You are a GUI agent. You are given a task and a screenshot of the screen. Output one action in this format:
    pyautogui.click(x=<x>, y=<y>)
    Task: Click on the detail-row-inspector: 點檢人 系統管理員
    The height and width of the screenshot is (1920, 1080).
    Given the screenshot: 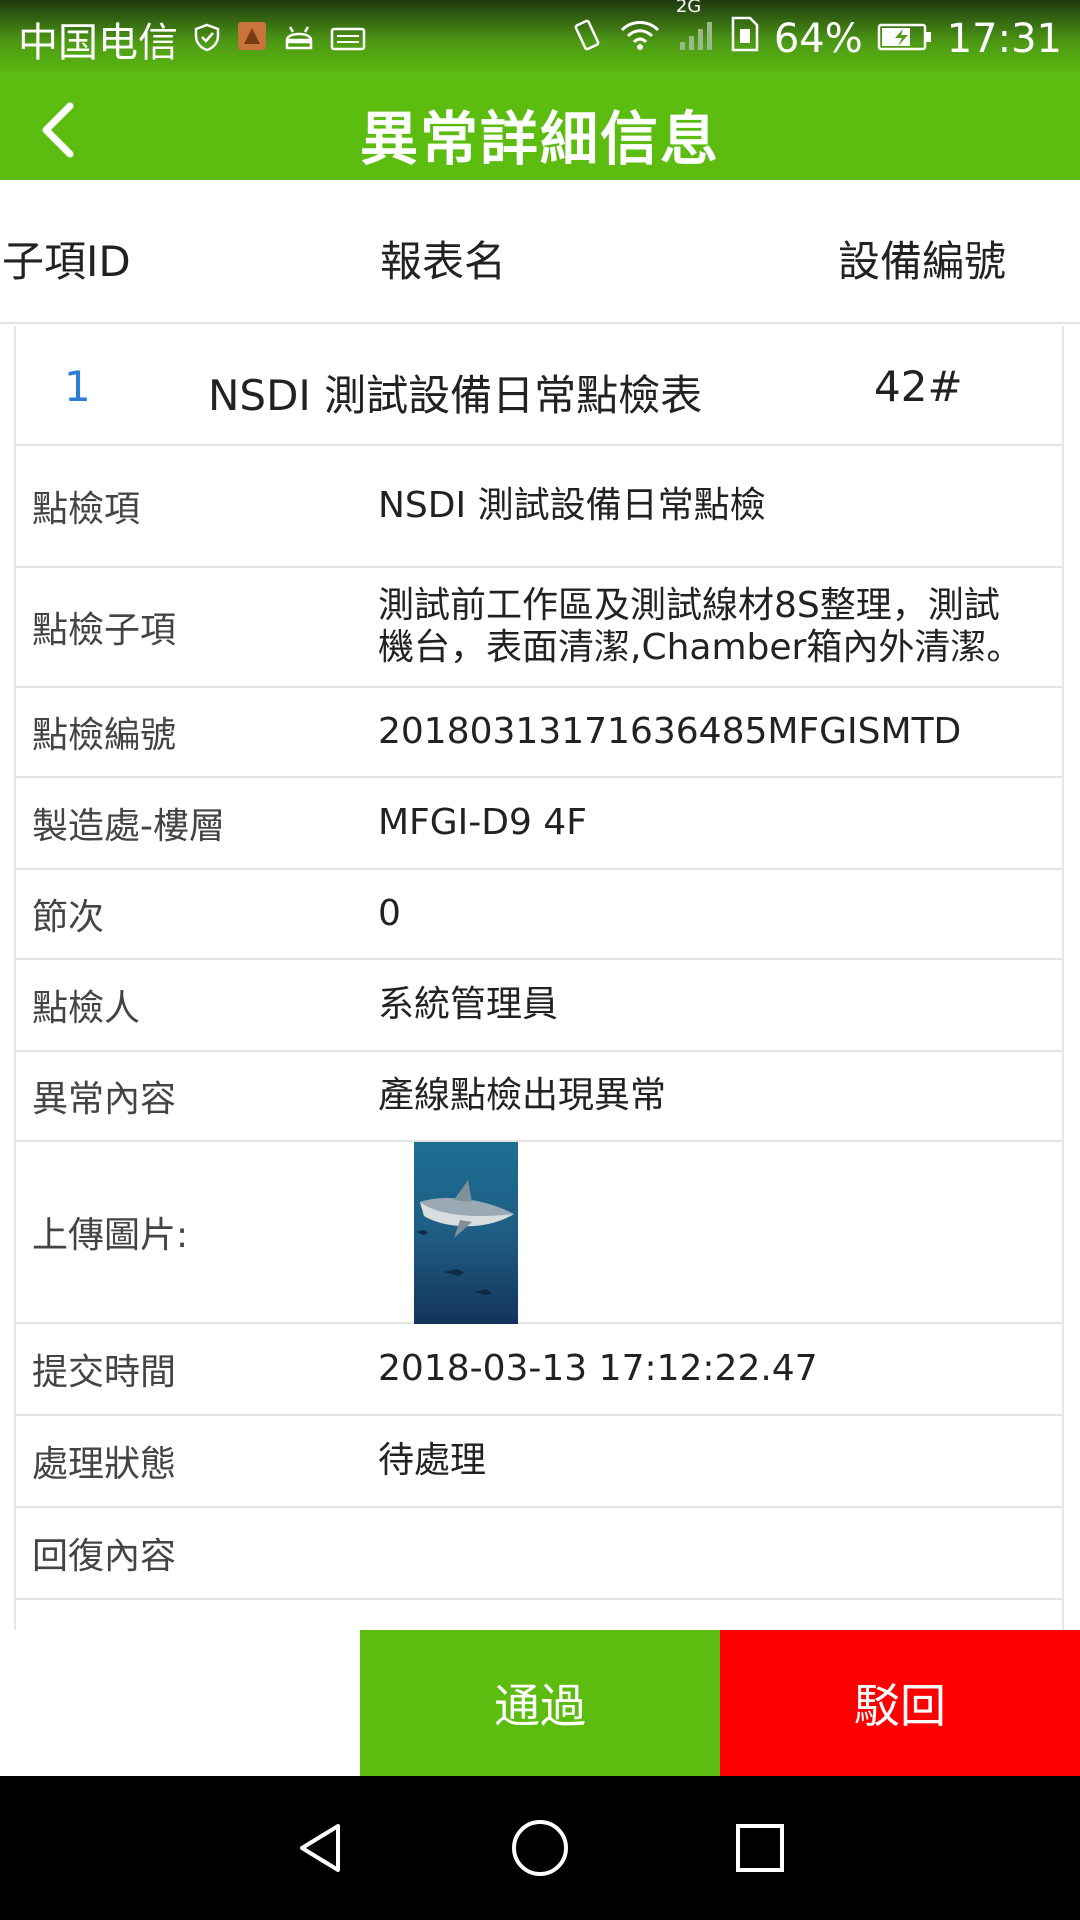 What is the action you would take?
    pyautogui.click(x=539, y=1006)
    